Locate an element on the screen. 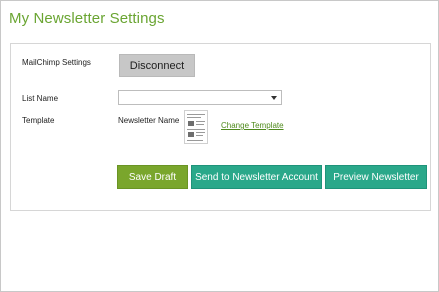 Image resolution: width=439 pixels, height=292 pixels. send-to-newsletter-account-button: Send to Newsletter Account is located at coordinates (256, 177).